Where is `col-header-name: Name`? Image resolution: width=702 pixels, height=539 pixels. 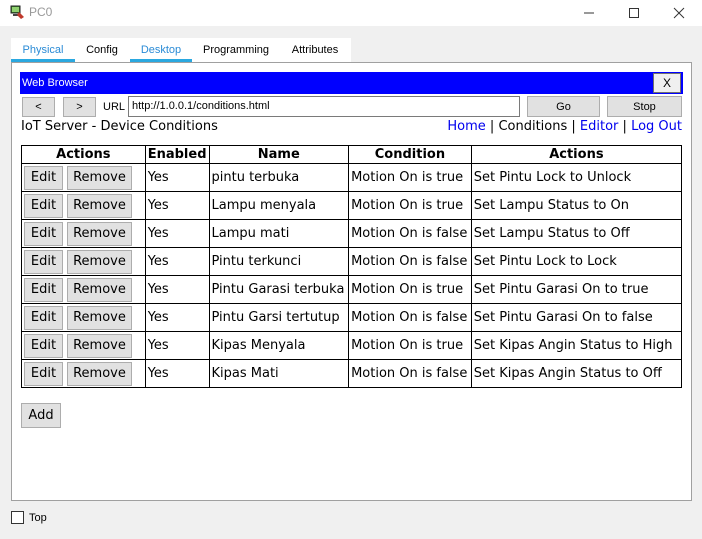
col-header-name: Name is located at coordinates (279, 154).